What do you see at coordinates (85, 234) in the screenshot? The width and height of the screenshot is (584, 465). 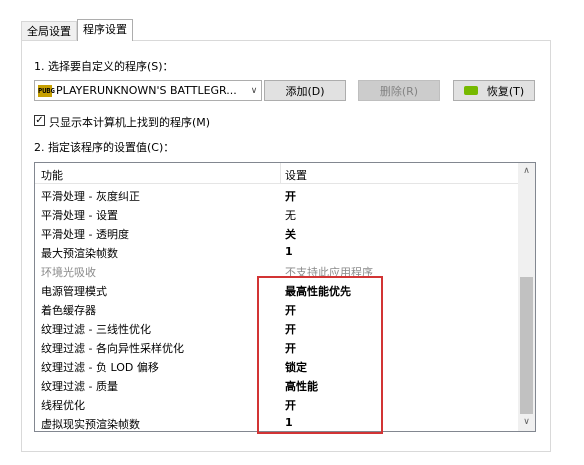 I see `feature-name: 平滑处理 - 透明度` at bounding box center [85, 234].